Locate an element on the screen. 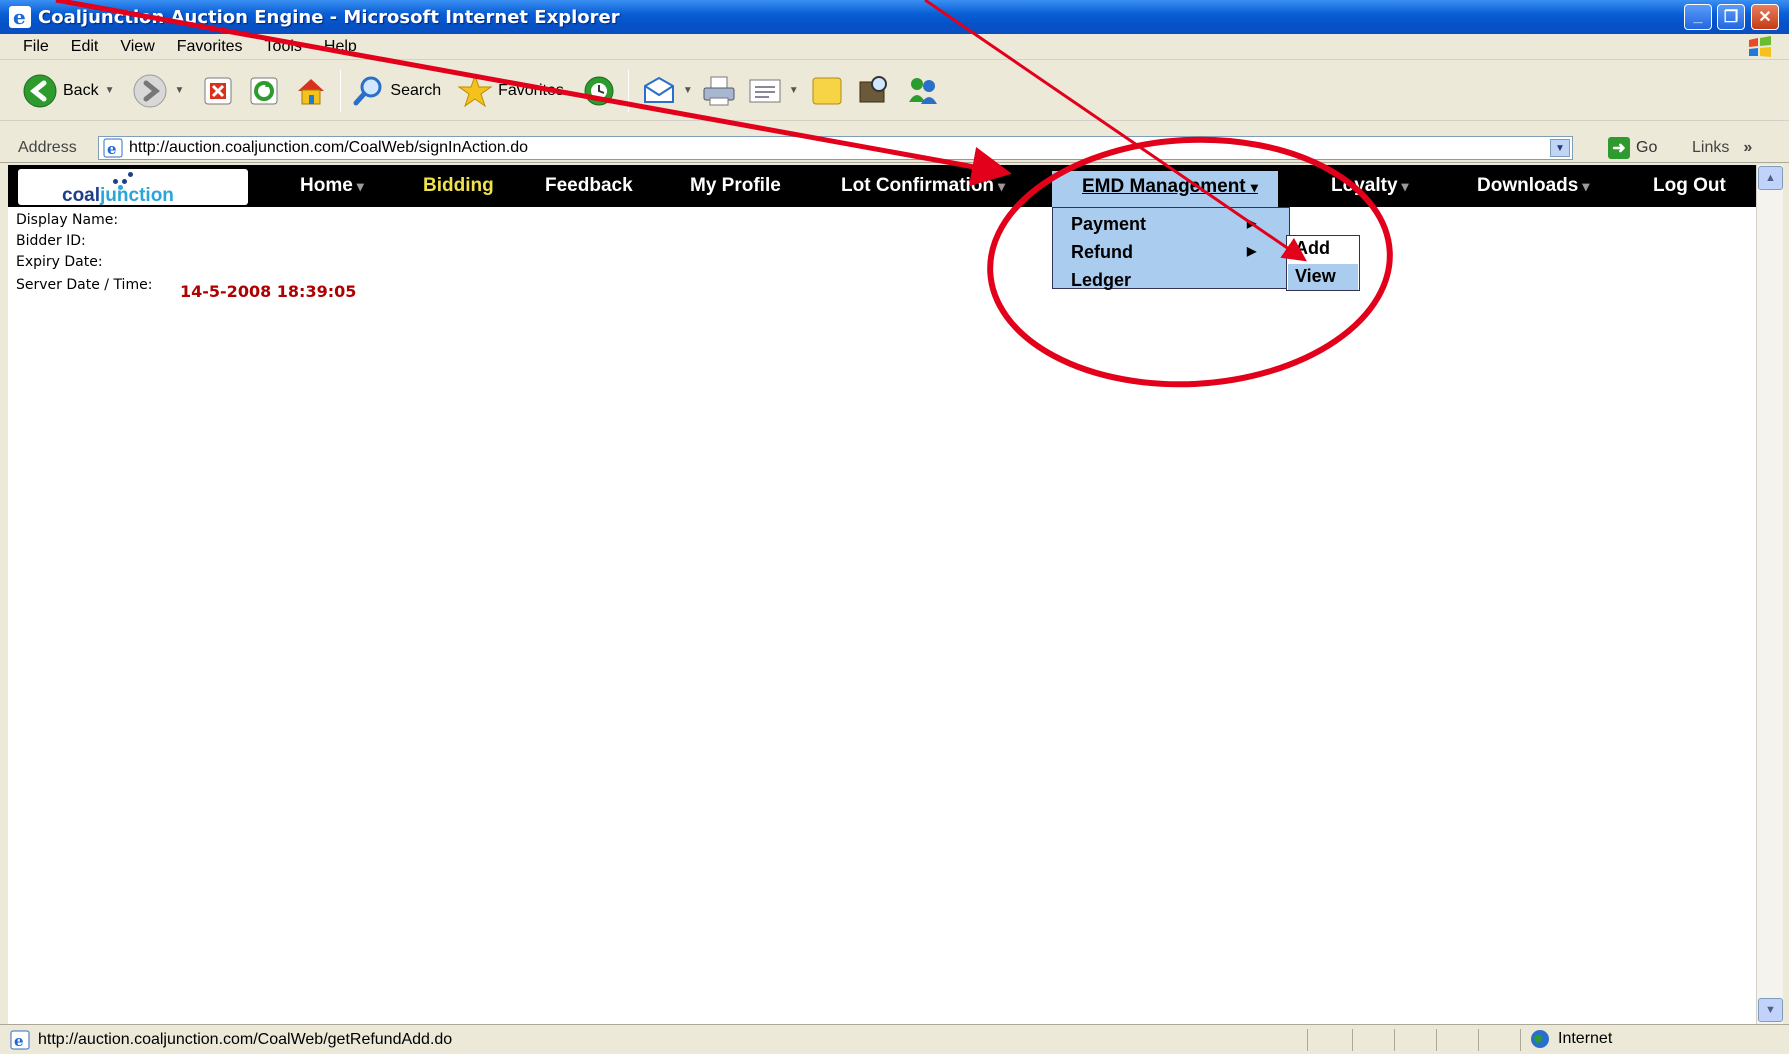 This screenshot has width=1789, height=1054. nav-loyalty: Loyalty ▾ is located at coordinates (1370, 186).